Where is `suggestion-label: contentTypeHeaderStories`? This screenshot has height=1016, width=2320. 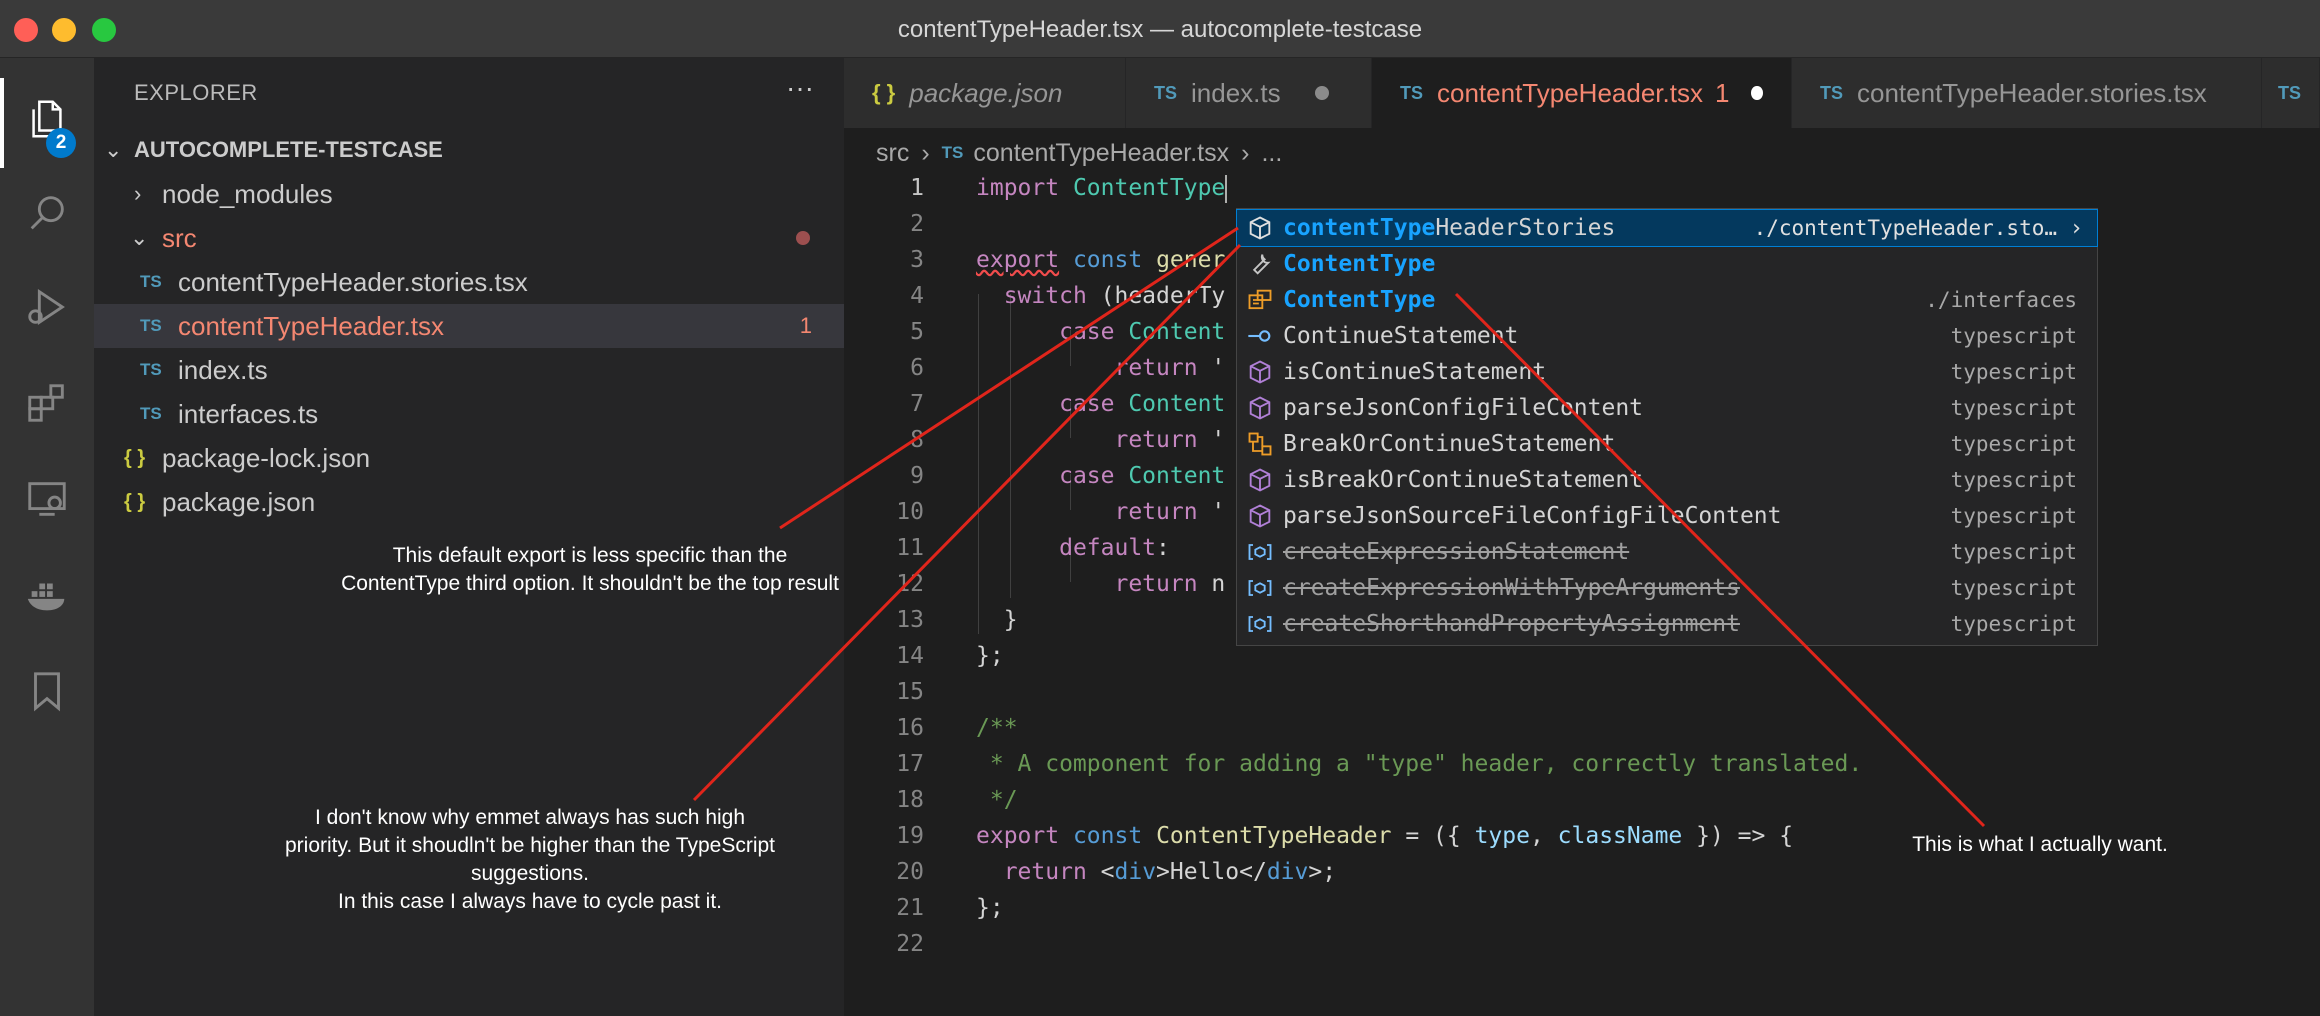
suggestion-label: contentTypeHeaderStories is located at coordinates (1449, 228).